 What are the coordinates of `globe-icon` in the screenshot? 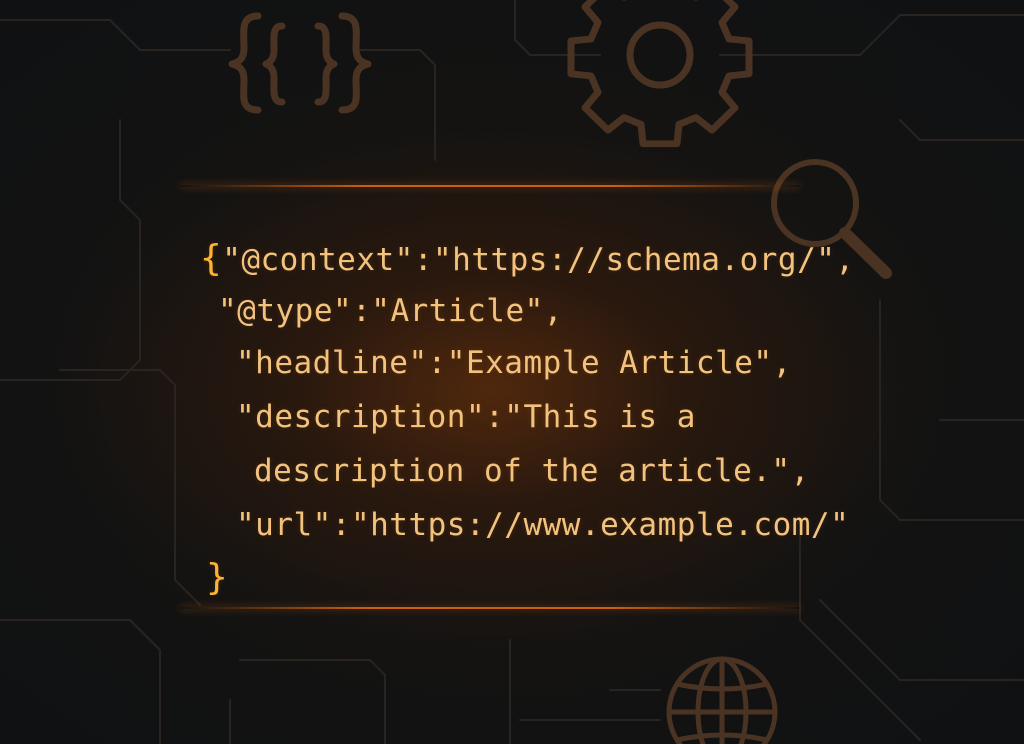 It's located at (722, 700).